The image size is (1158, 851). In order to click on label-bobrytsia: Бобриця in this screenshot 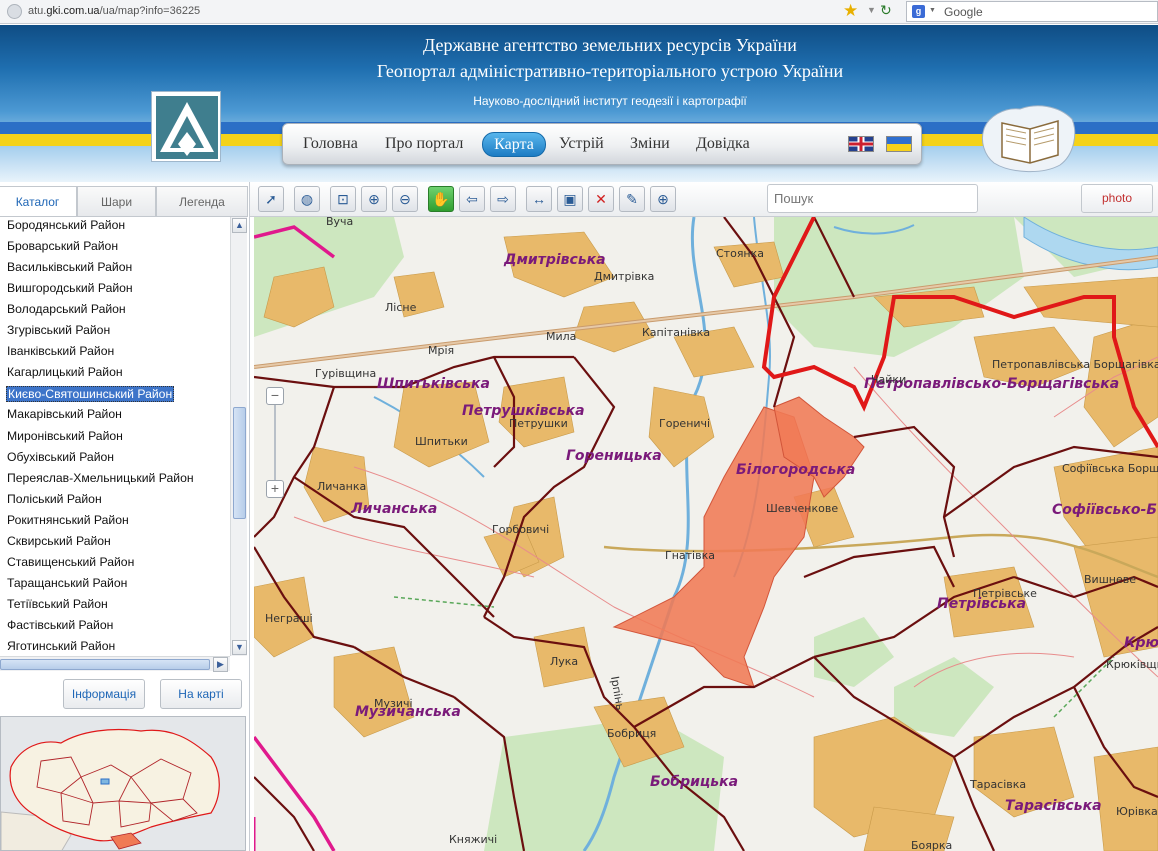, I will do `click(631, 733)`.